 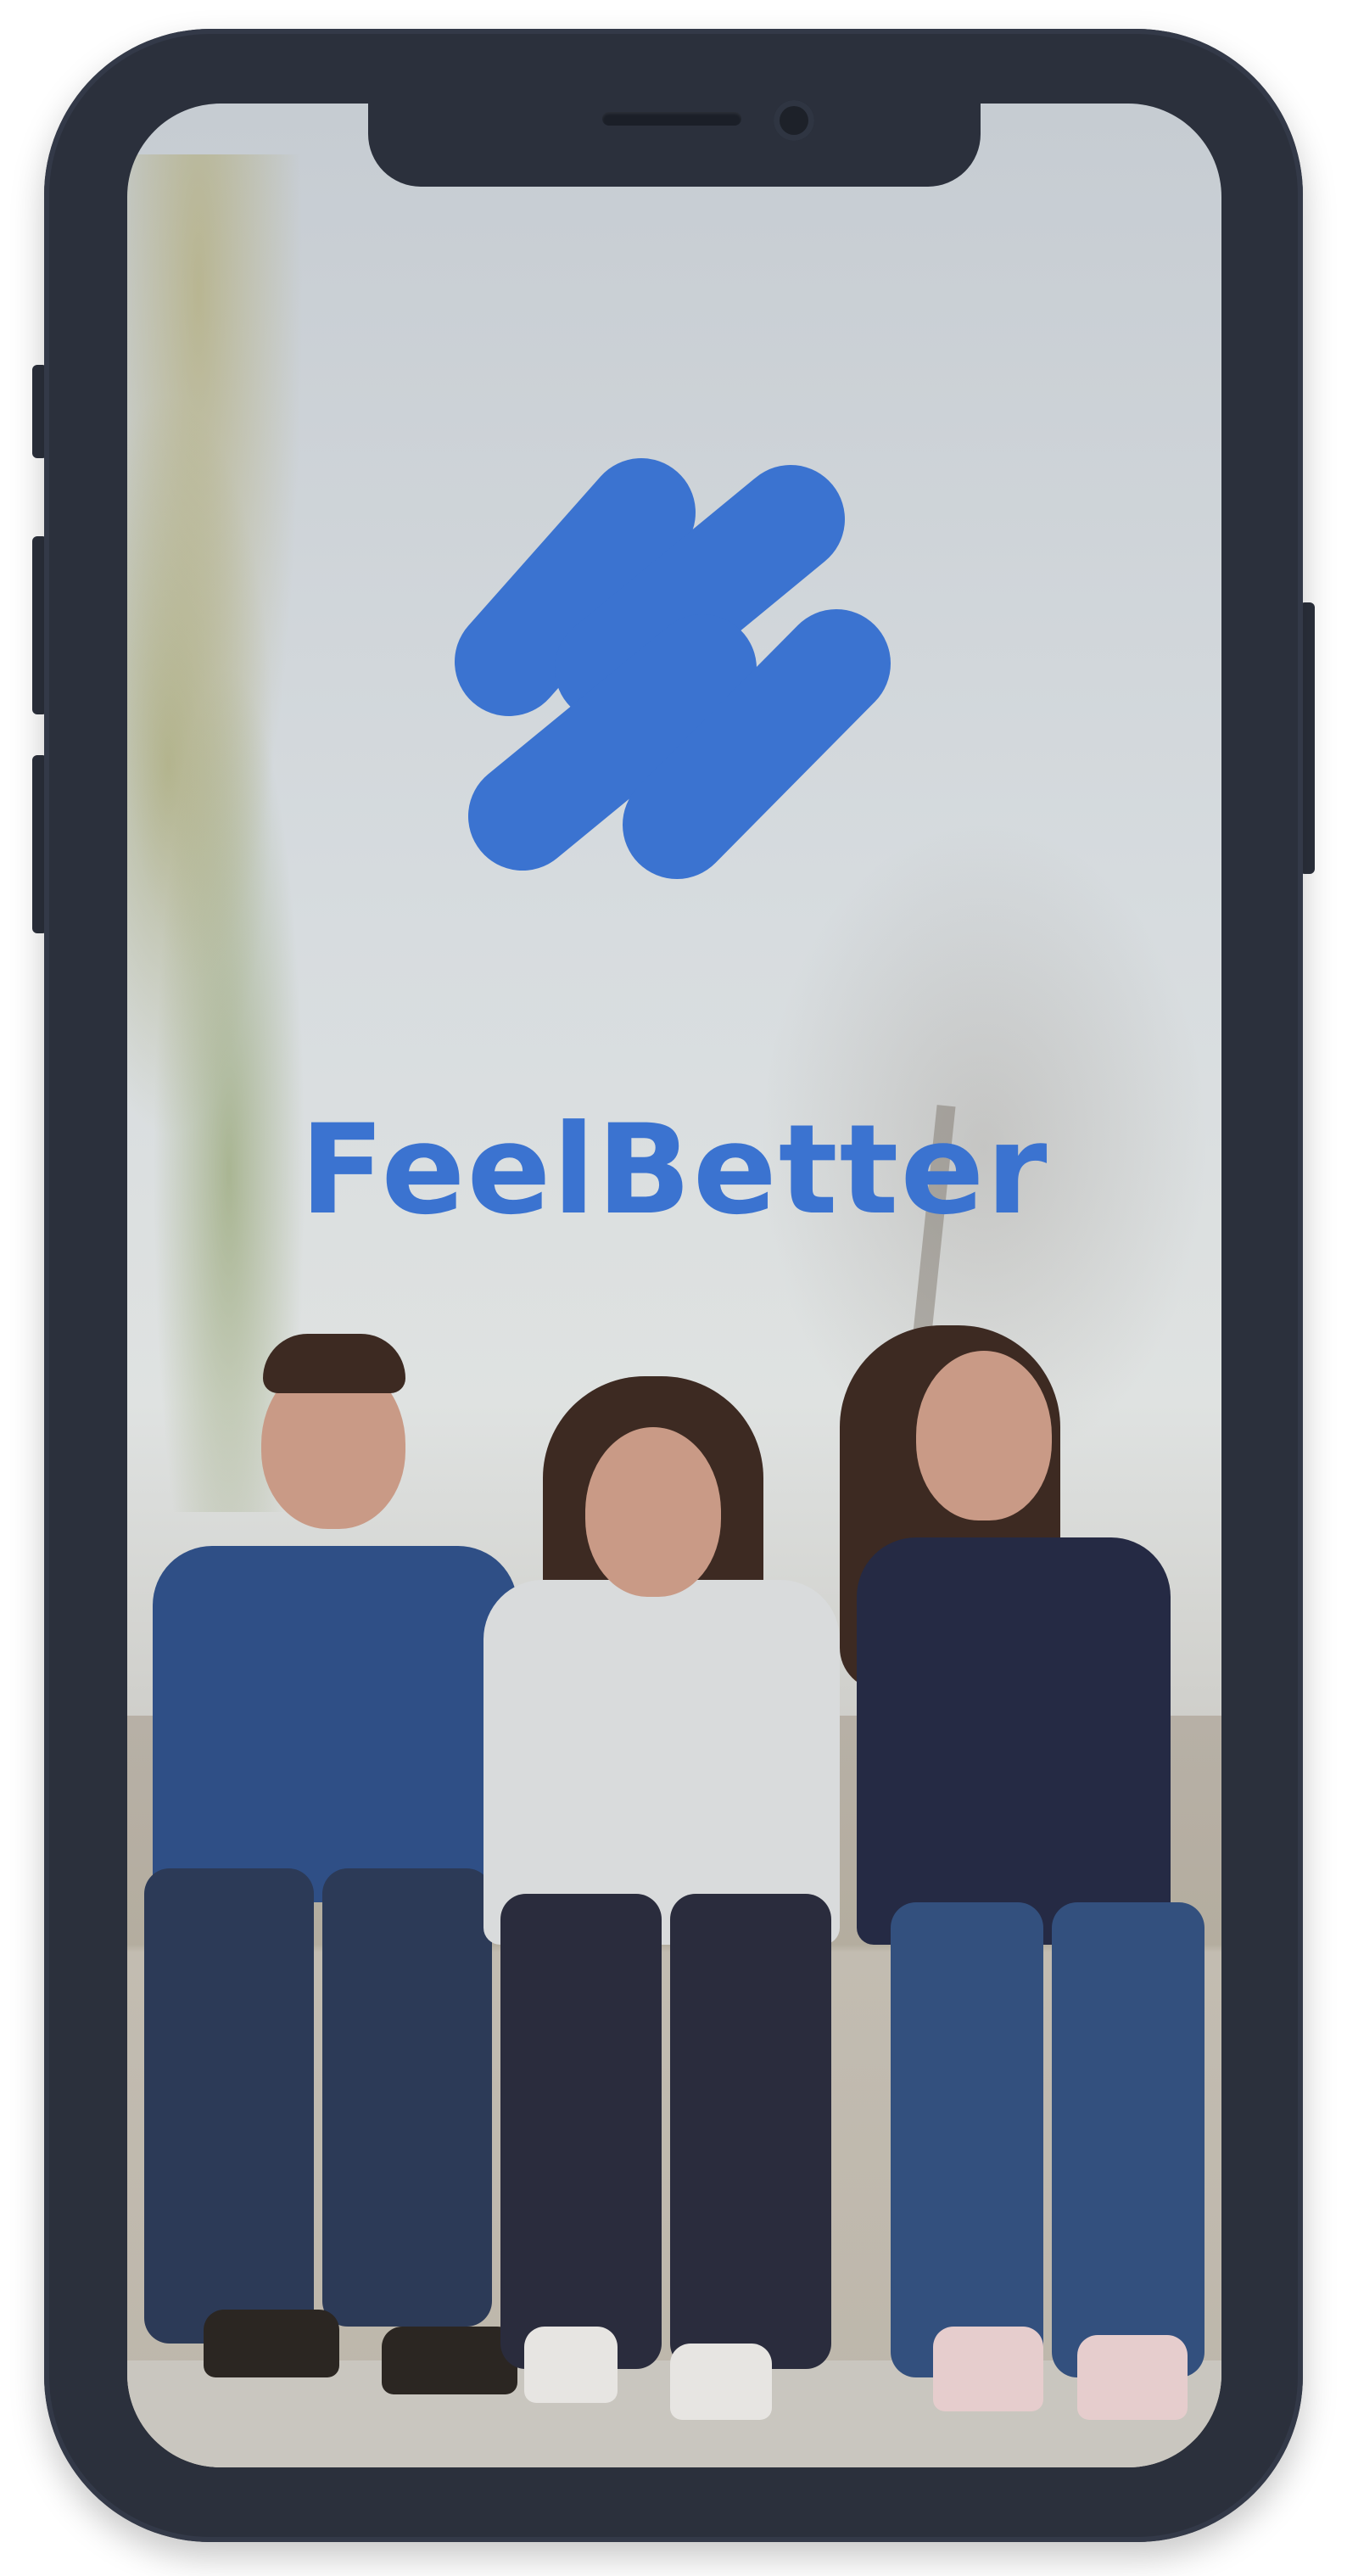 What do you see at coordinates (674, 1170) in the screenshot?
I see `app-title: FeelBetter` at bounding box center [674, 1170].